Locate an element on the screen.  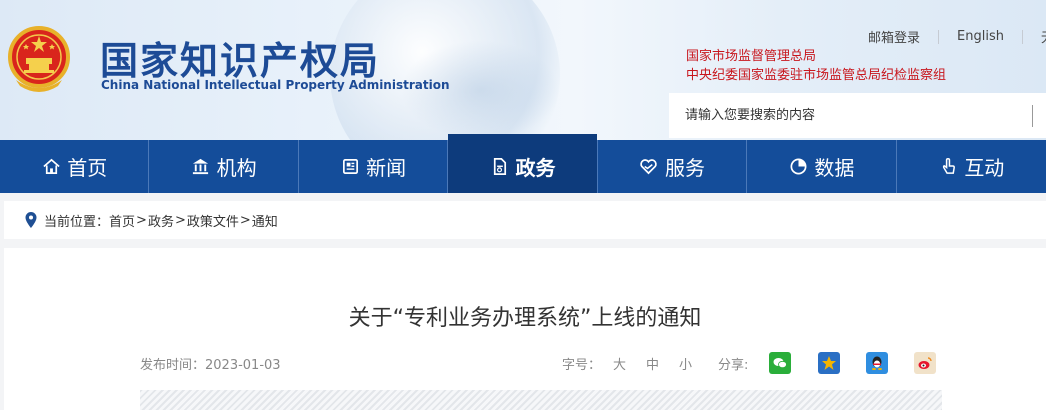
org-link-samr: 国家市场监督管理总局 is located at coordinates (816, 56).